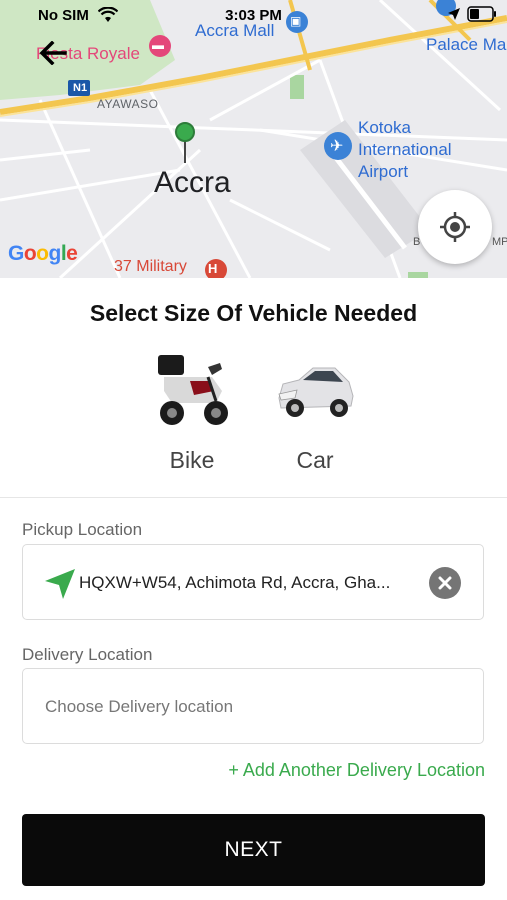 The image size is (507, 900). What do you see at coordinates (87, 654) in the screenshot?
I see `delivery-label: Delivery Location` at bounding box center [87, 654].